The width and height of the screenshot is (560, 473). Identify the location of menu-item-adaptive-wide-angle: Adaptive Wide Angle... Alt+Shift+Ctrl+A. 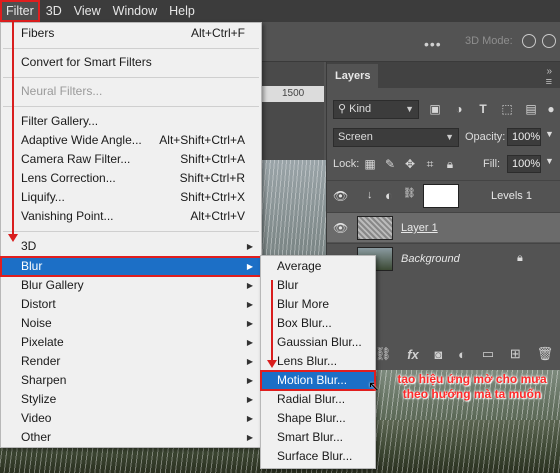
(131, 140).